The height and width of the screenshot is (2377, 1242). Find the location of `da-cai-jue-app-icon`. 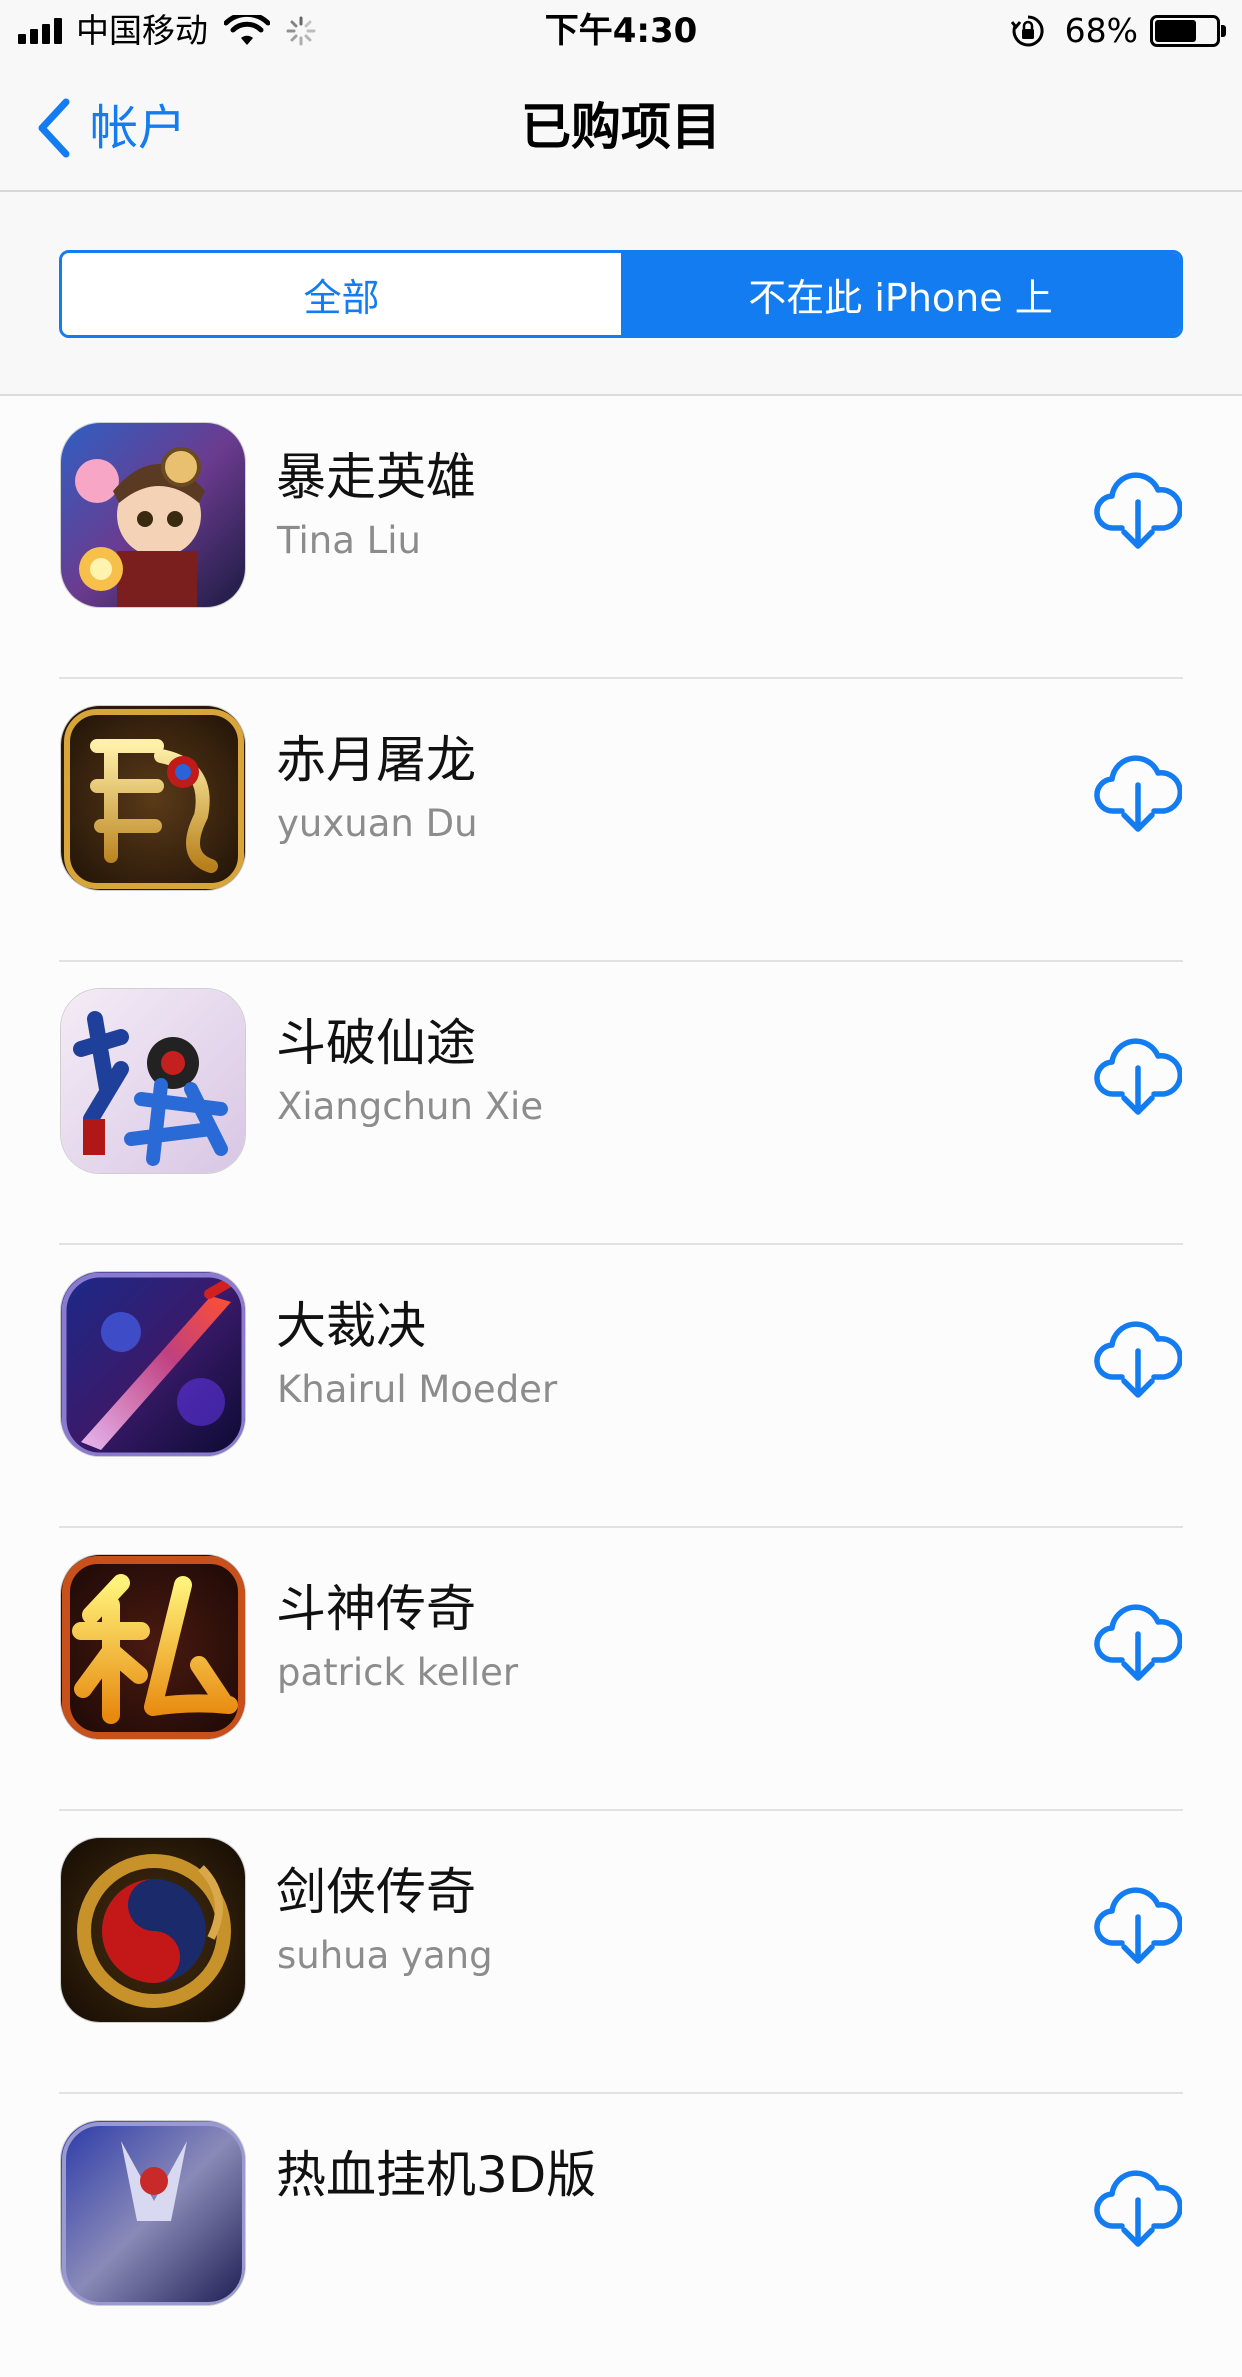

da-cai-jue-app-icon is located at coordinates (153, 1364).